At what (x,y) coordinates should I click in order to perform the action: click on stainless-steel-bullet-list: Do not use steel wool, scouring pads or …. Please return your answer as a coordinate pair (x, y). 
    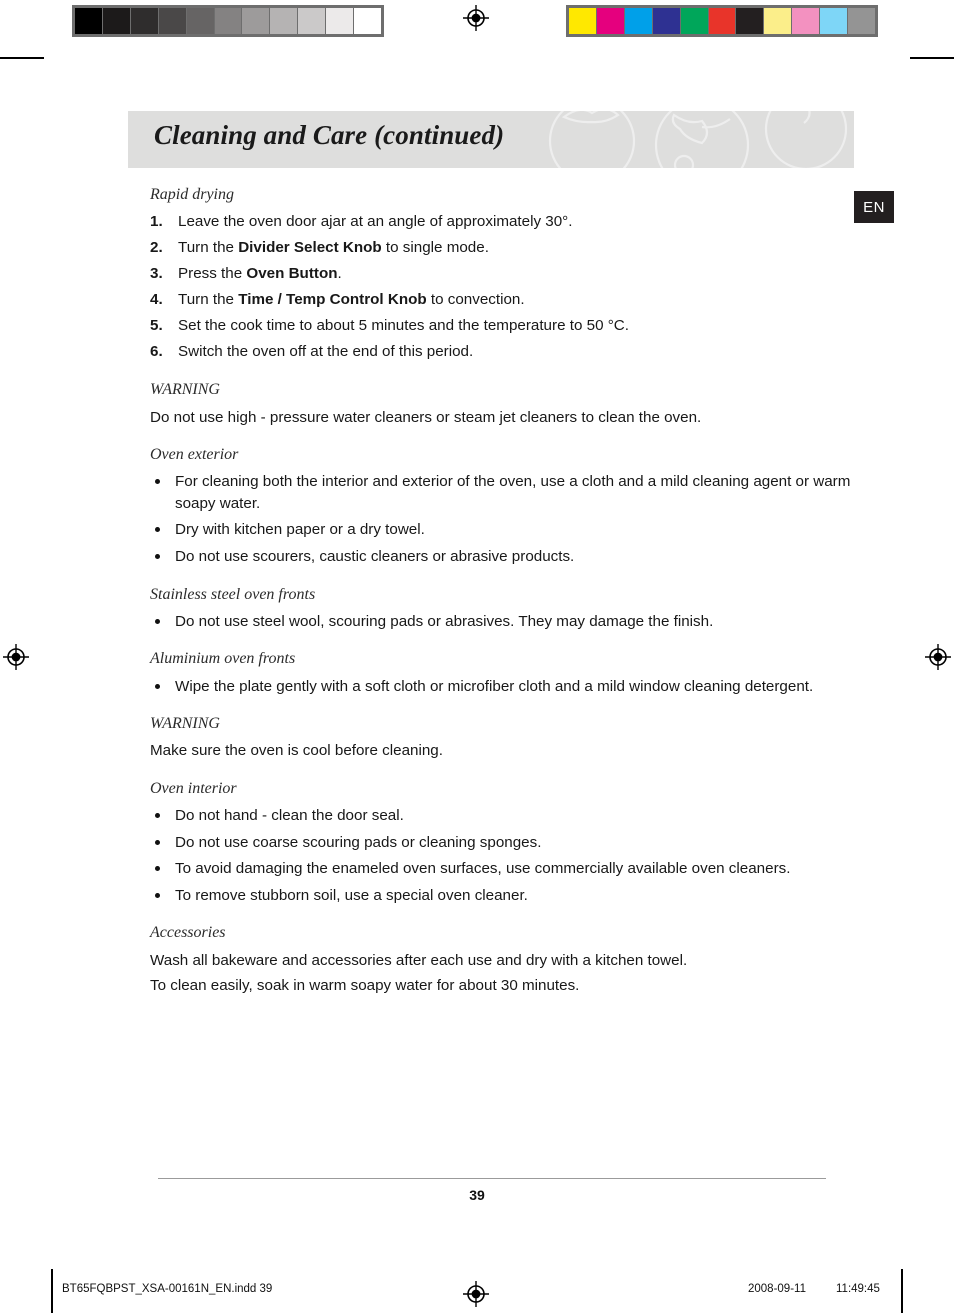
    Looking at the image, I should click on (503, 622).